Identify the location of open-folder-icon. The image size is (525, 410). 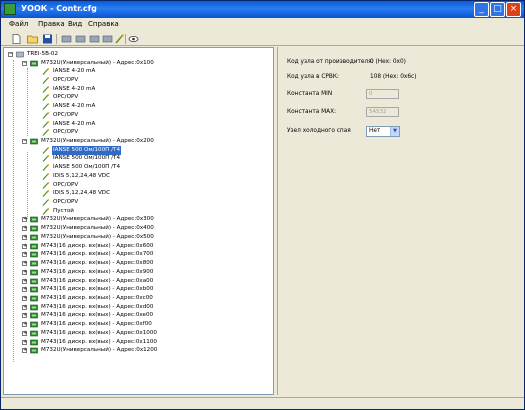
(32, 39).